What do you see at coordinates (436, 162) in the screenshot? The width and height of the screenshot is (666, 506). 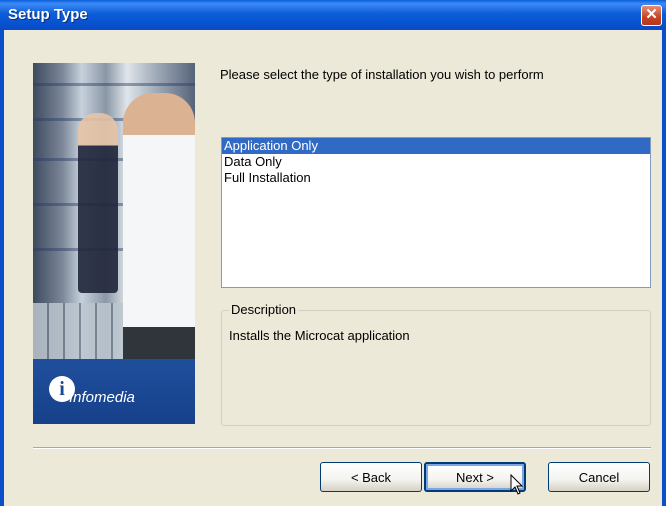 I see `list-item-data-only: Data Only` at bounding box center [436, 162].